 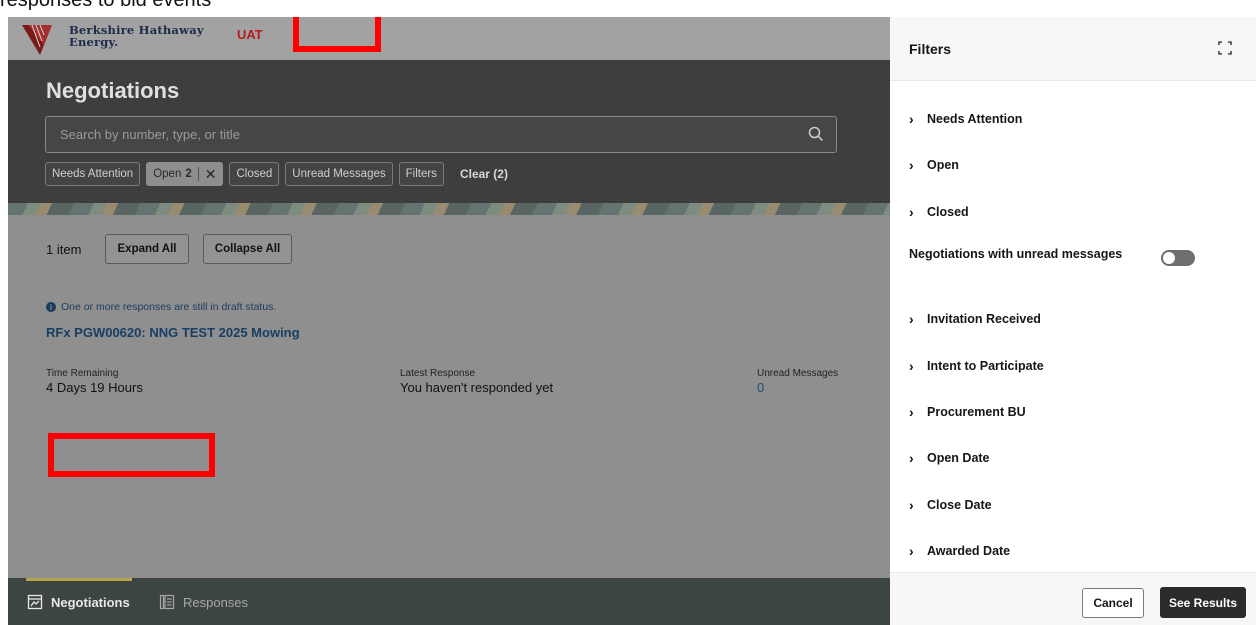 I want to click on unread-messages-label: Unread Messages, so click(x=798, y=373).